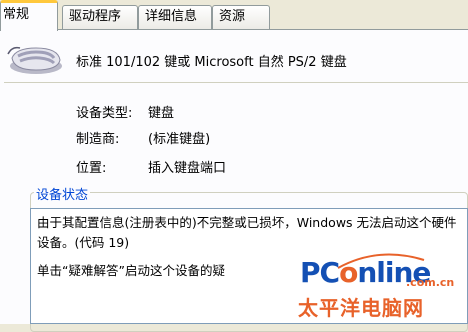  Describe the element at coordinates (62, 193) in the screenshot. I see `device-status-title: 设备状态` at that location.